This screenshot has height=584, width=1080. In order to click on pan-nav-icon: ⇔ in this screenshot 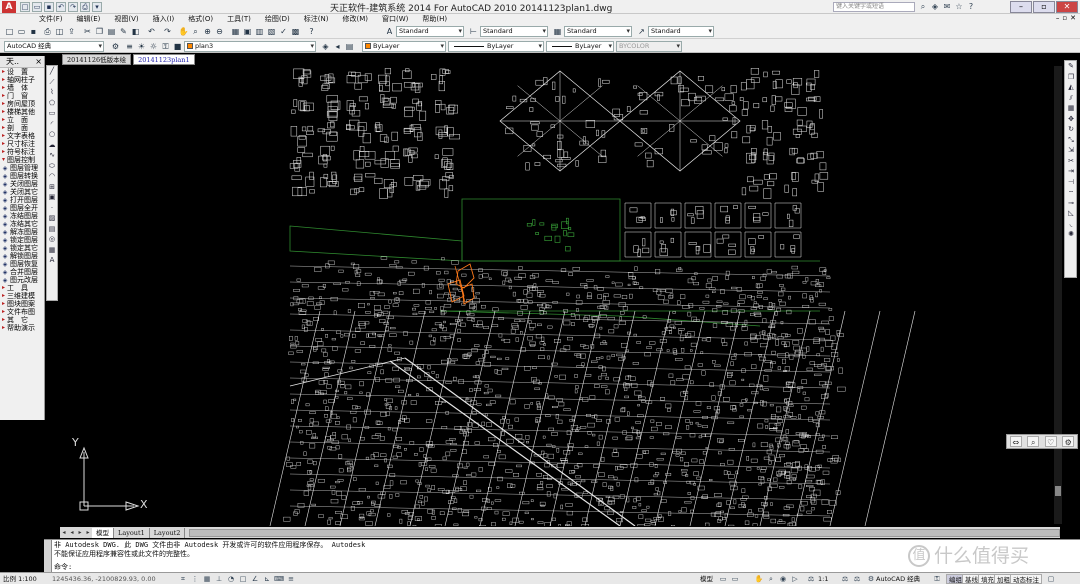, I will do `click(1015, 441)`.